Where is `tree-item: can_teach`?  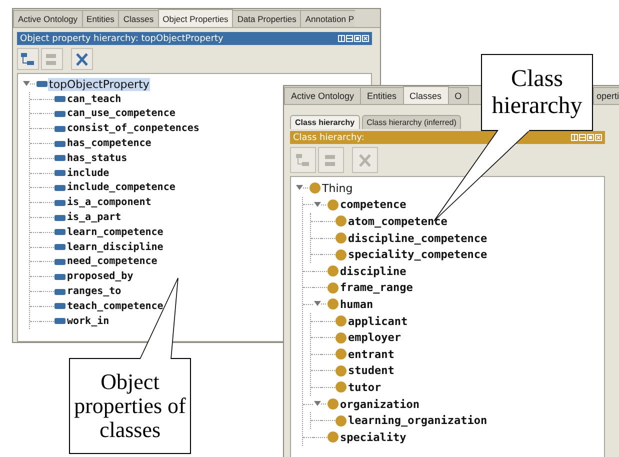
tree-item: can_teach is located at coordinates (94, 99).